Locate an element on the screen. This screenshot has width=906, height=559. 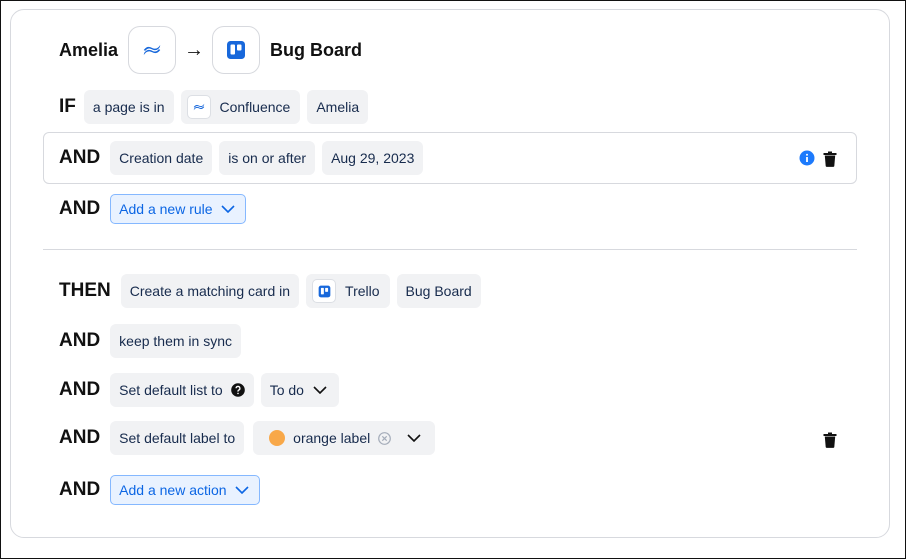
sync-chip: keep them in sync is located at coordinates (176, 341).